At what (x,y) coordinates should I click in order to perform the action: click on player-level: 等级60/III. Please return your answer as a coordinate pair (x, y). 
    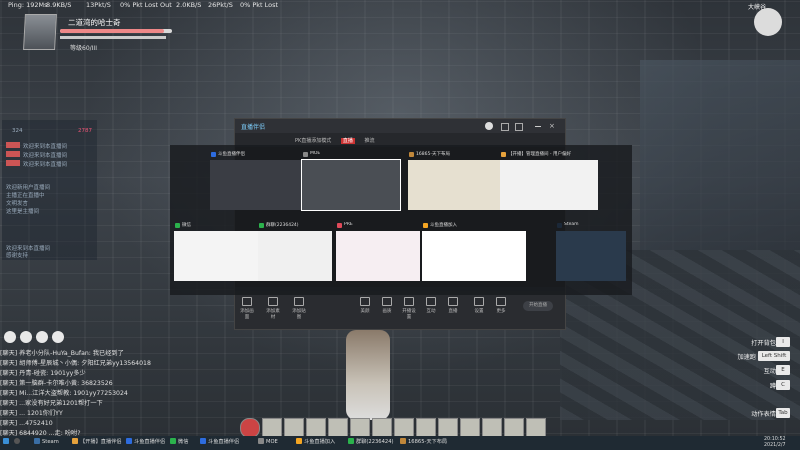
    Looking at the image, I should click on (83, 48).